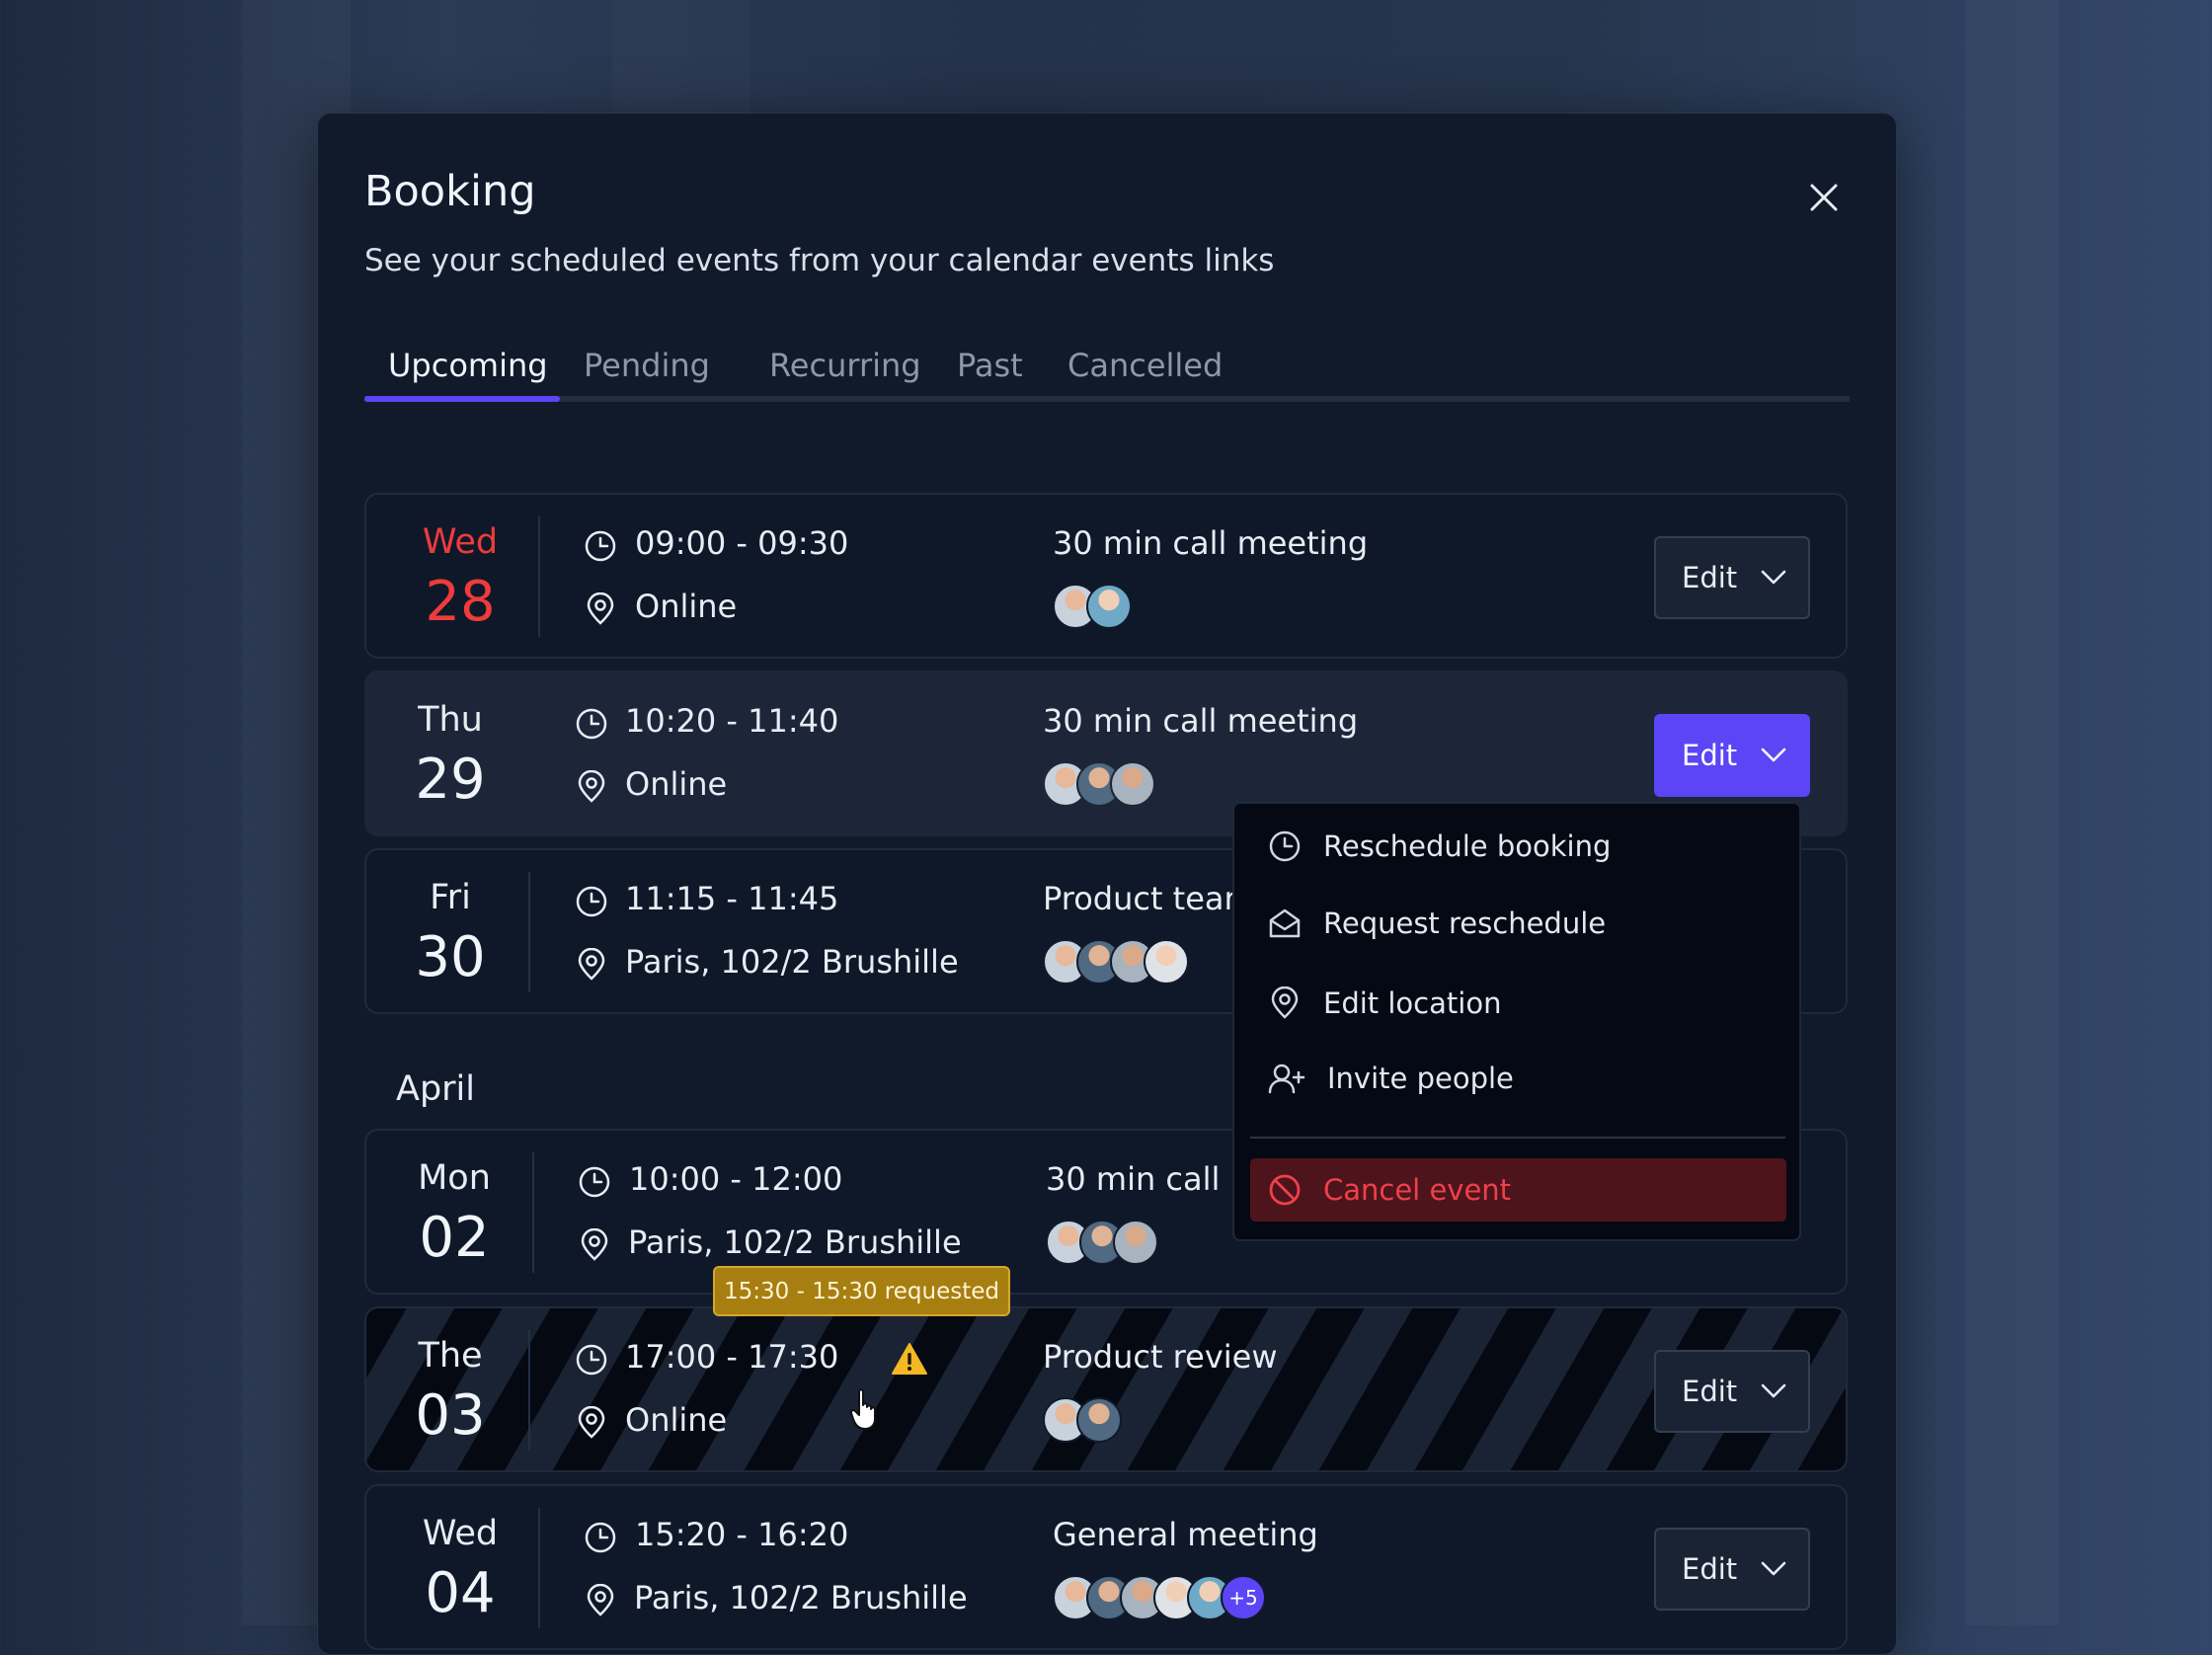 The height and width of the screenshot is (1655, 2212). I want to click on more-attendees-badge: +5, so click(1243, 1597).